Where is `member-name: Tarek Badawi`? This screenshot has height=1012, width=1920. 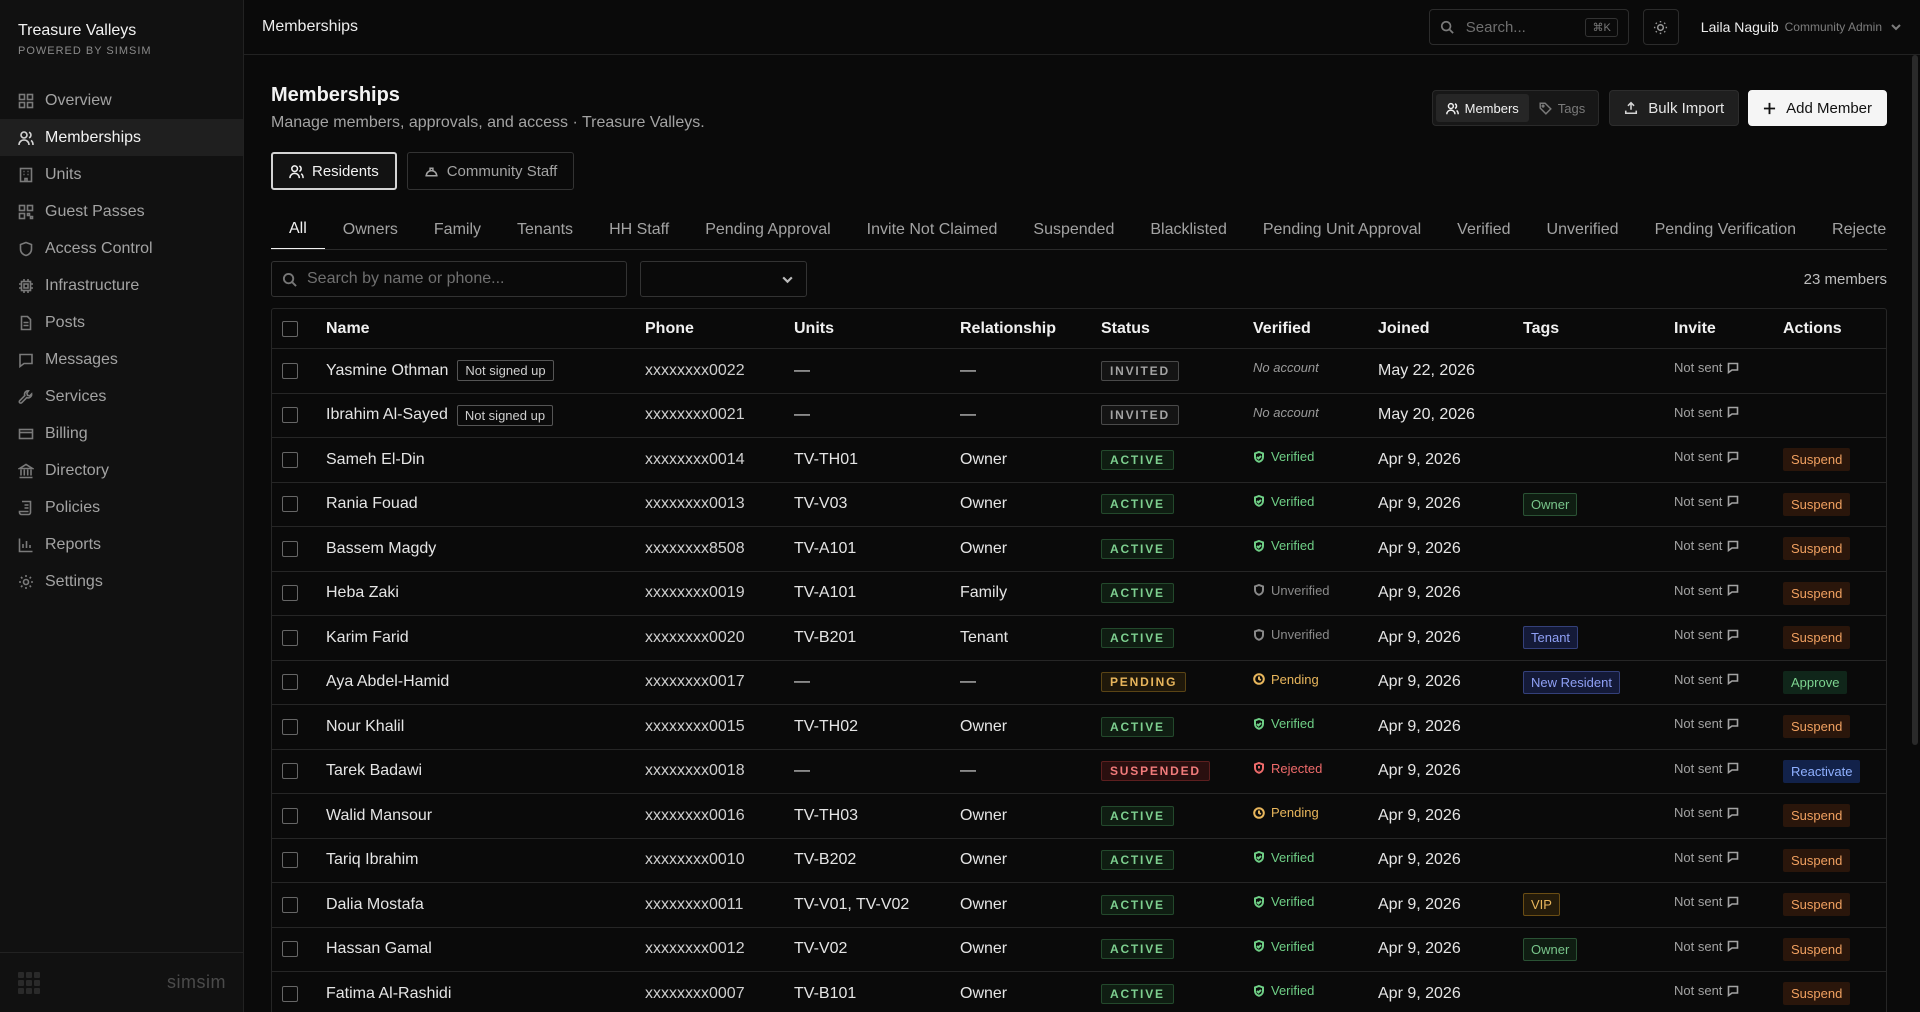 member-name: Tarek Badawi is located at coordinates (374, 771).